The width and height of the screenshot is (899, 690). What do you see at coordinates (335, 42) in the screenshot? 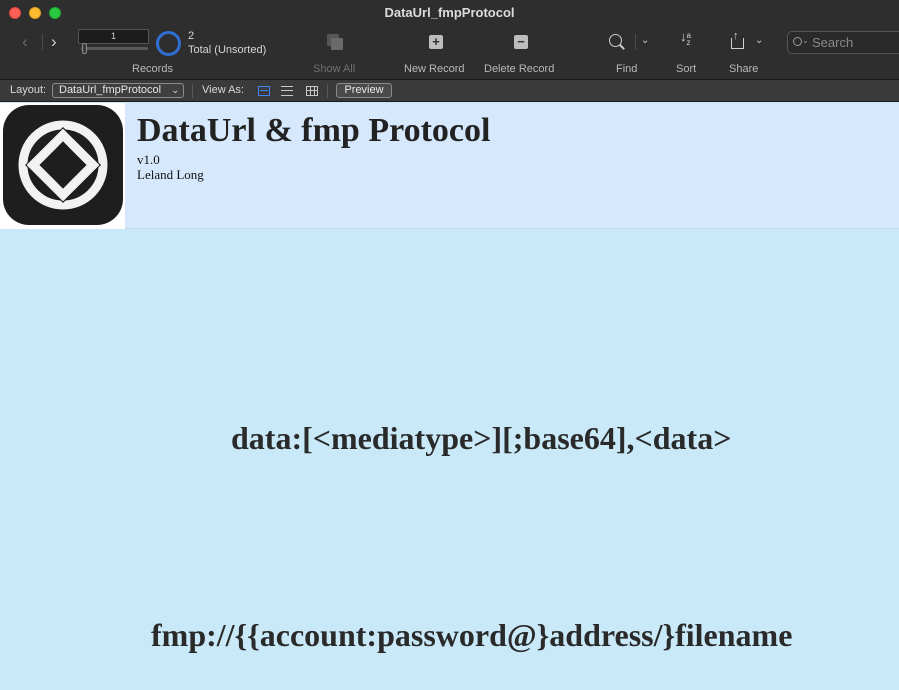
I see `show-all-icon` at bounding box center [335, 42].